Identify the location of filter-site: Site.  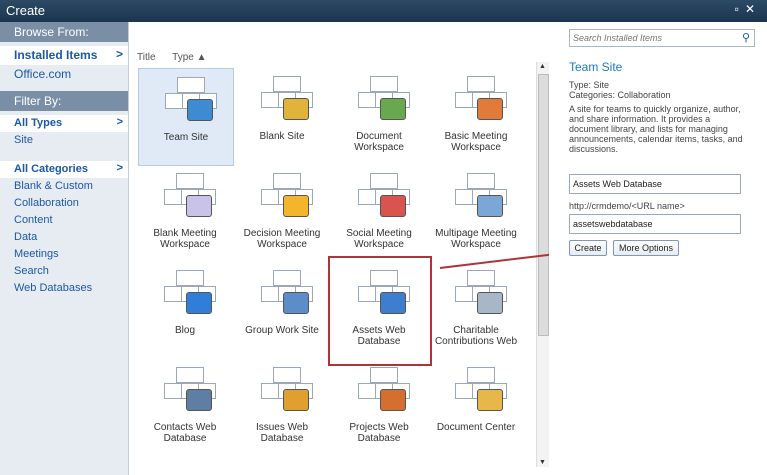
(64, 140).